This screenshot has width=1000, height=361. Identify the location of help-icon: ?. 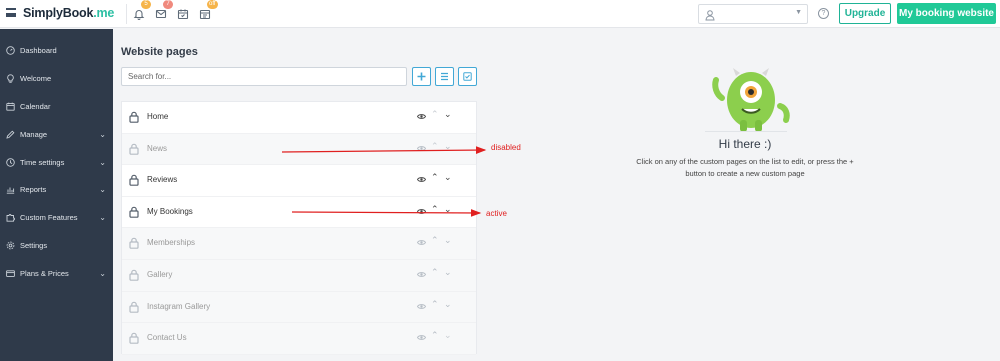
(823, 13).